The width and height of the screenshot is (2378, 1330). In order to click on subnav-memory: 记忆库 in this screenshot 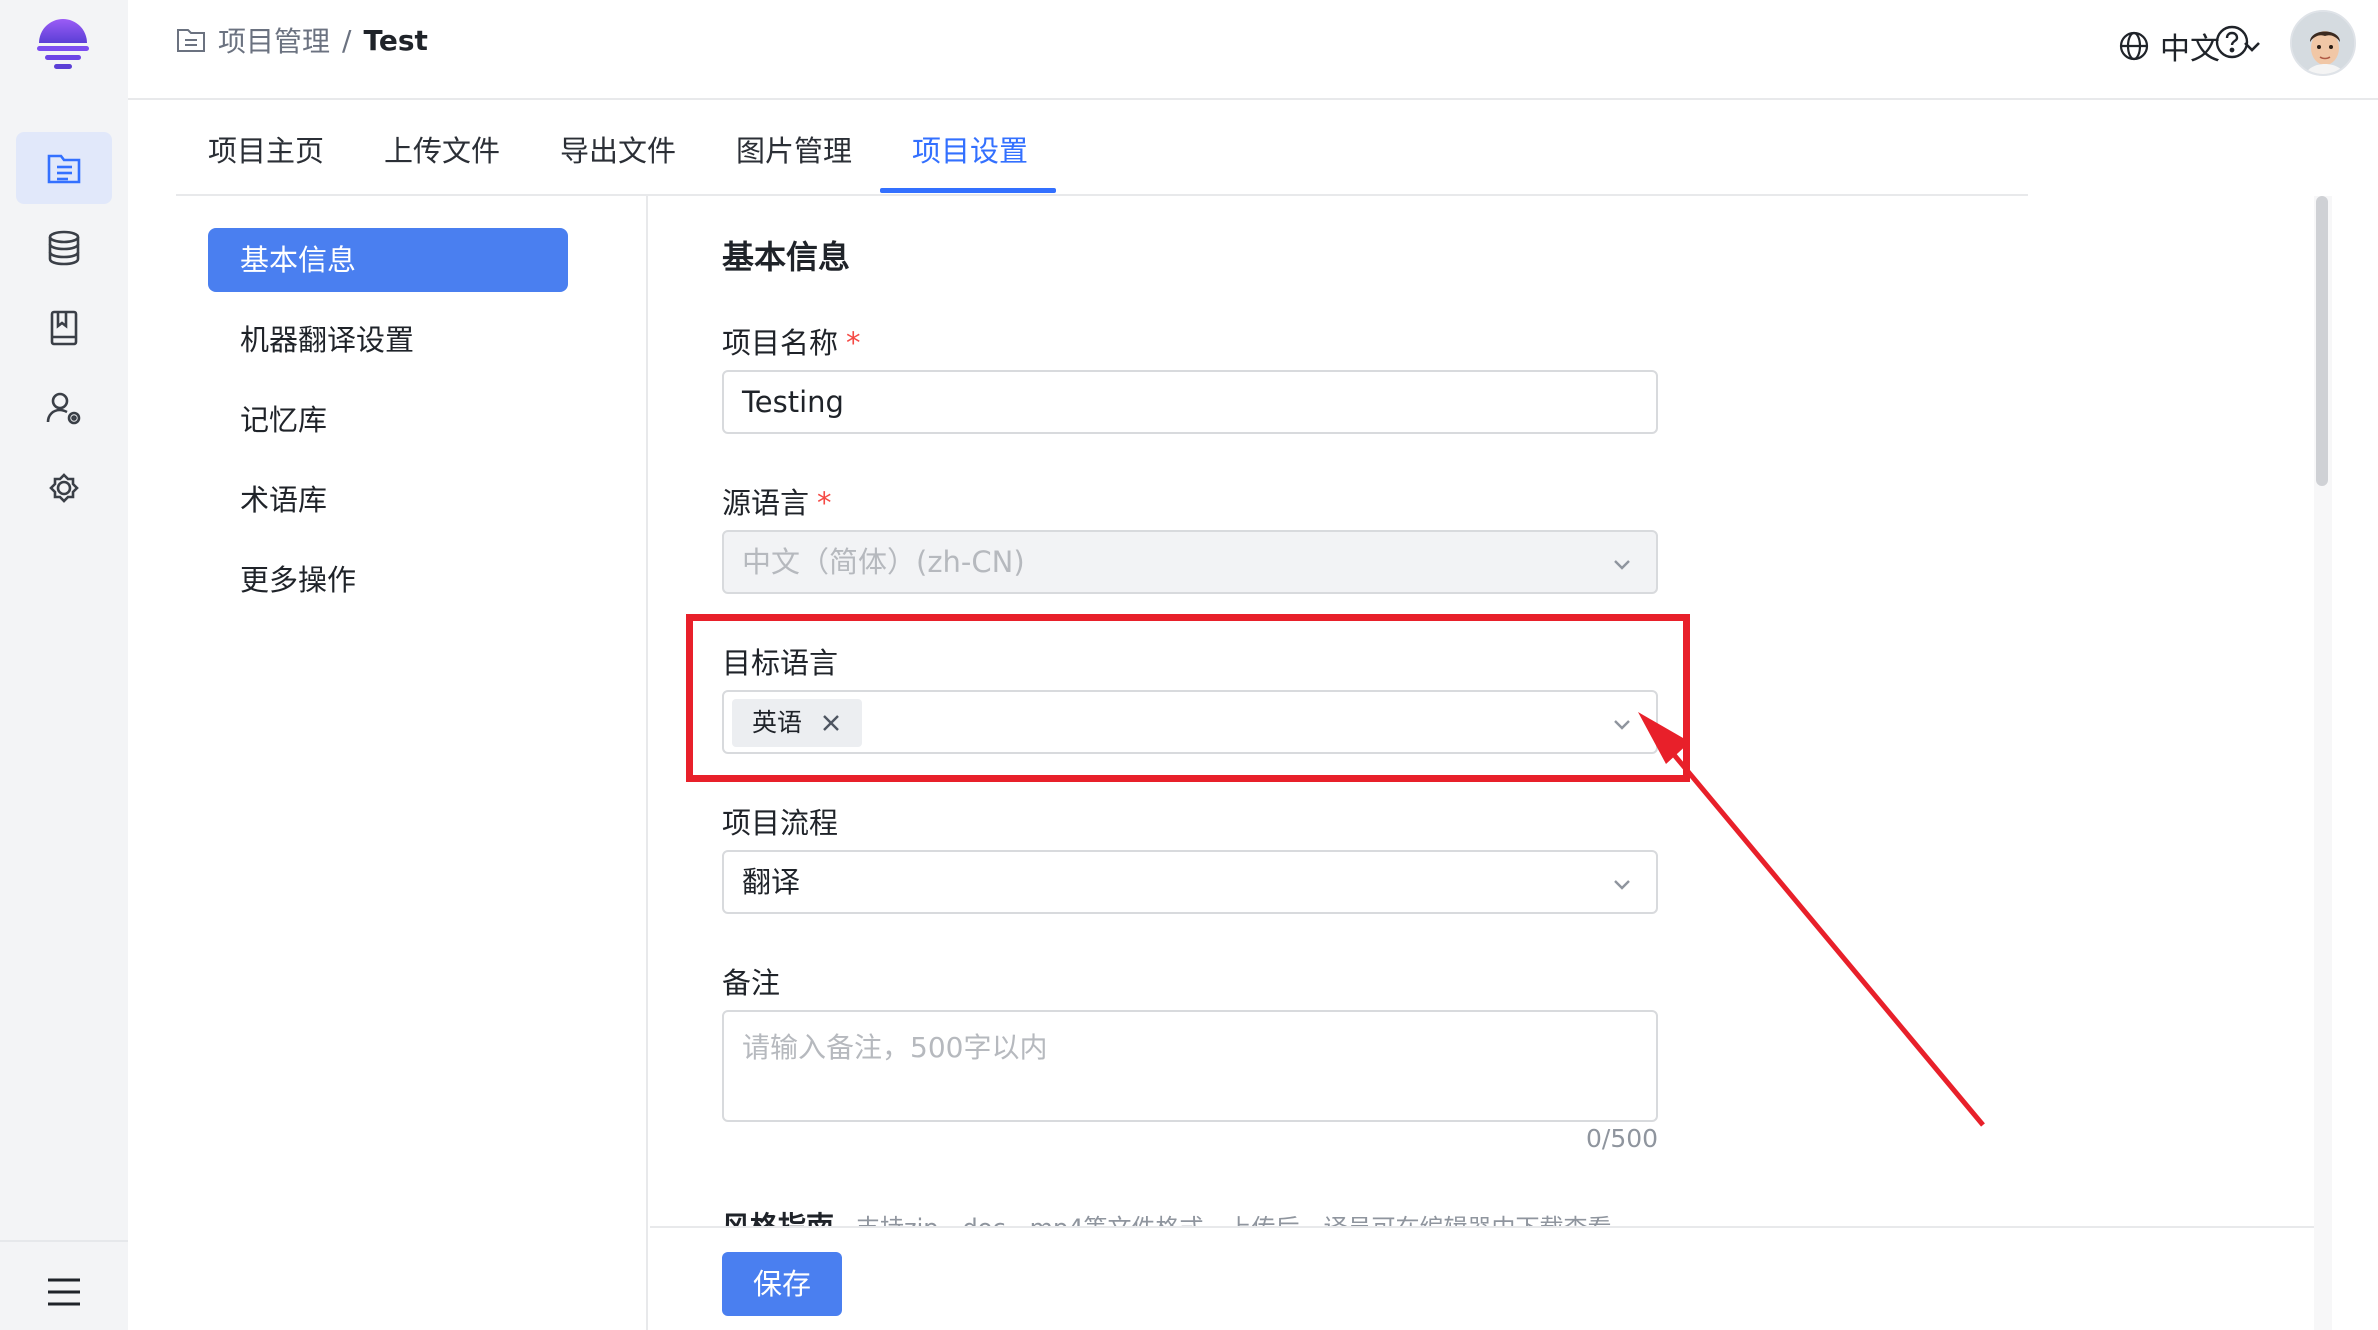, I will do `click(388, 420)`.